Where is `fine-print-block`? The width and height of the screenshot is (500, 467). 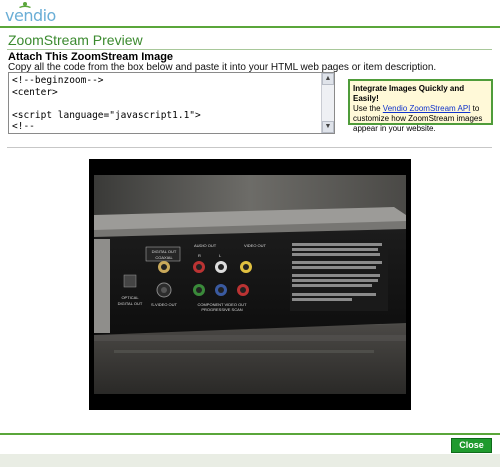 fine-print-block is located at coordinates (339, 276).